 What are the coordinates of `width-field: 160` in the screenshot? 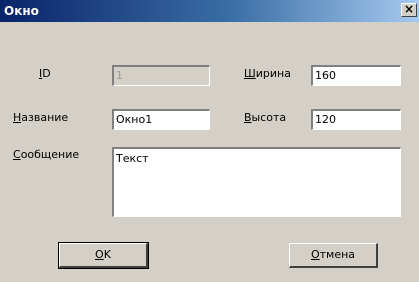 It's located at (356, 75).